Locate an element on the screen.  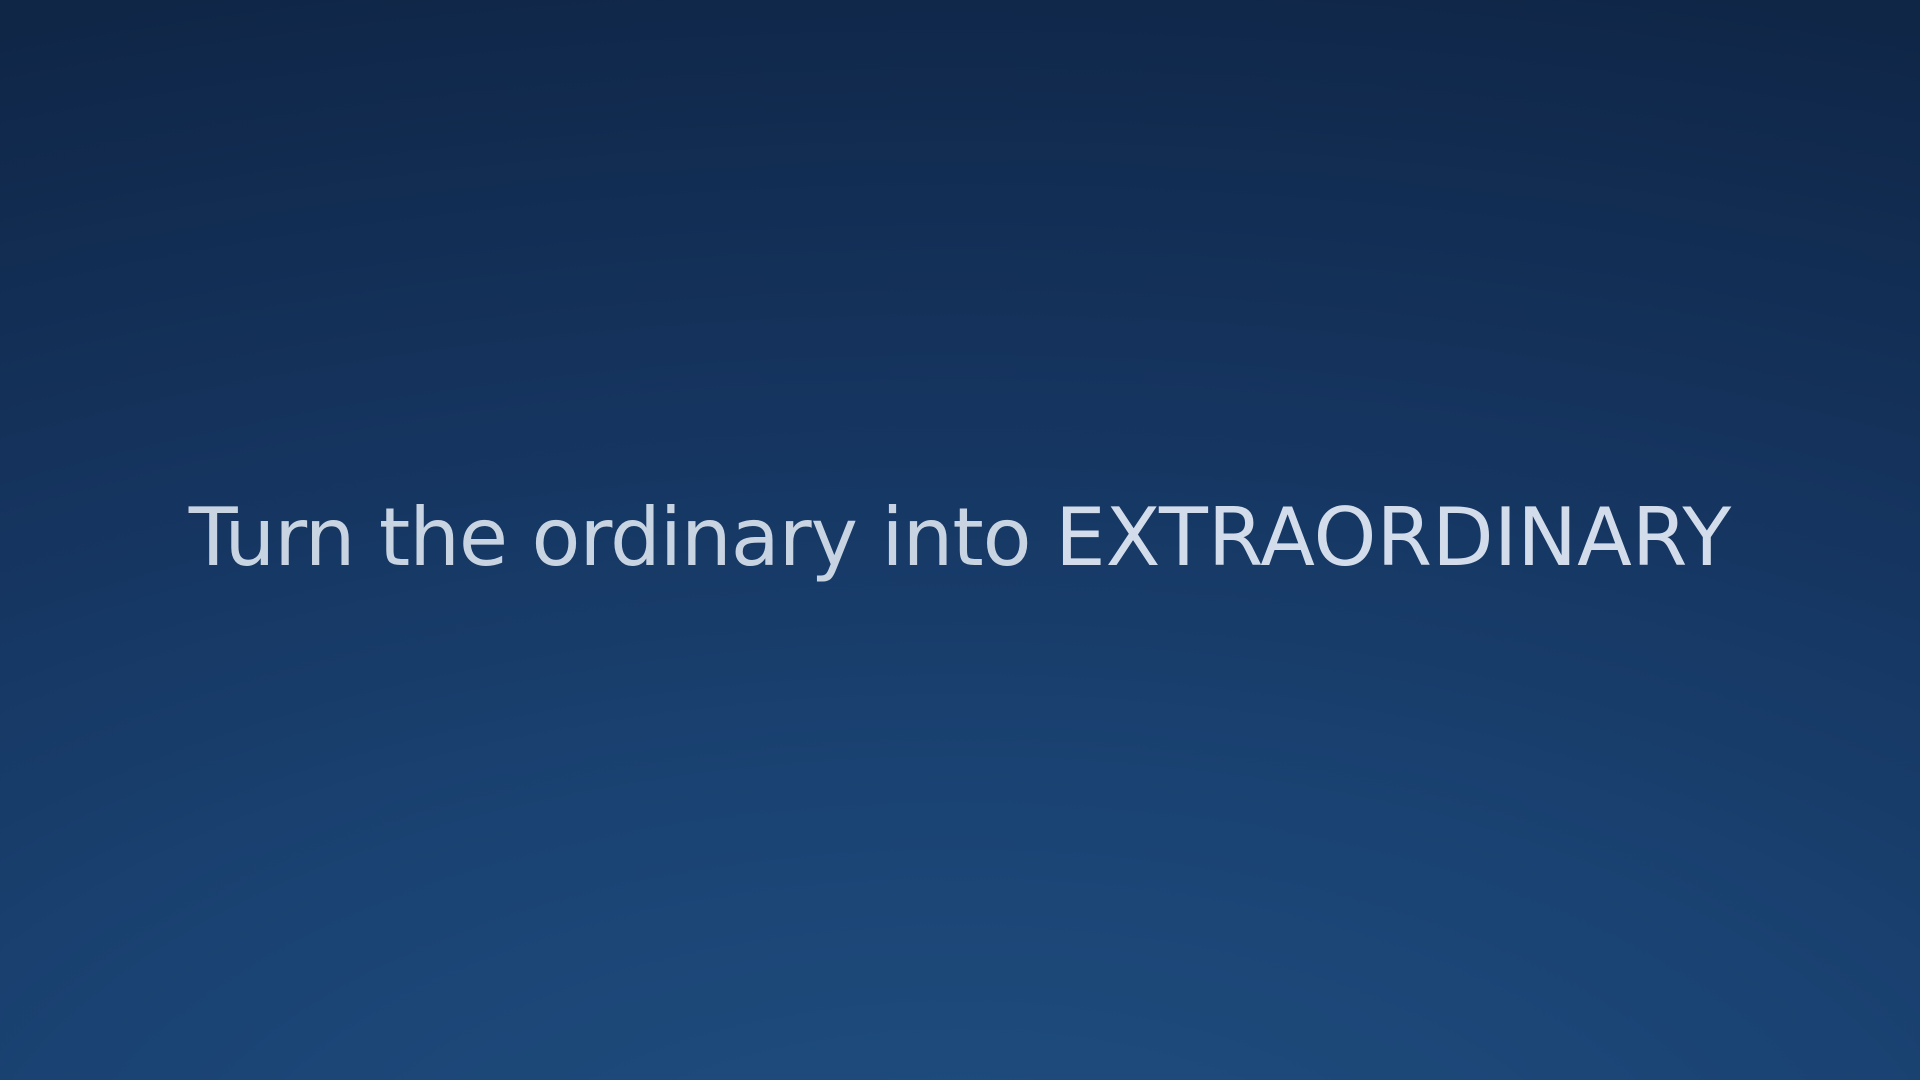
headline-lead-text: Turn the ordinary into is located at coordinates (622, 537).